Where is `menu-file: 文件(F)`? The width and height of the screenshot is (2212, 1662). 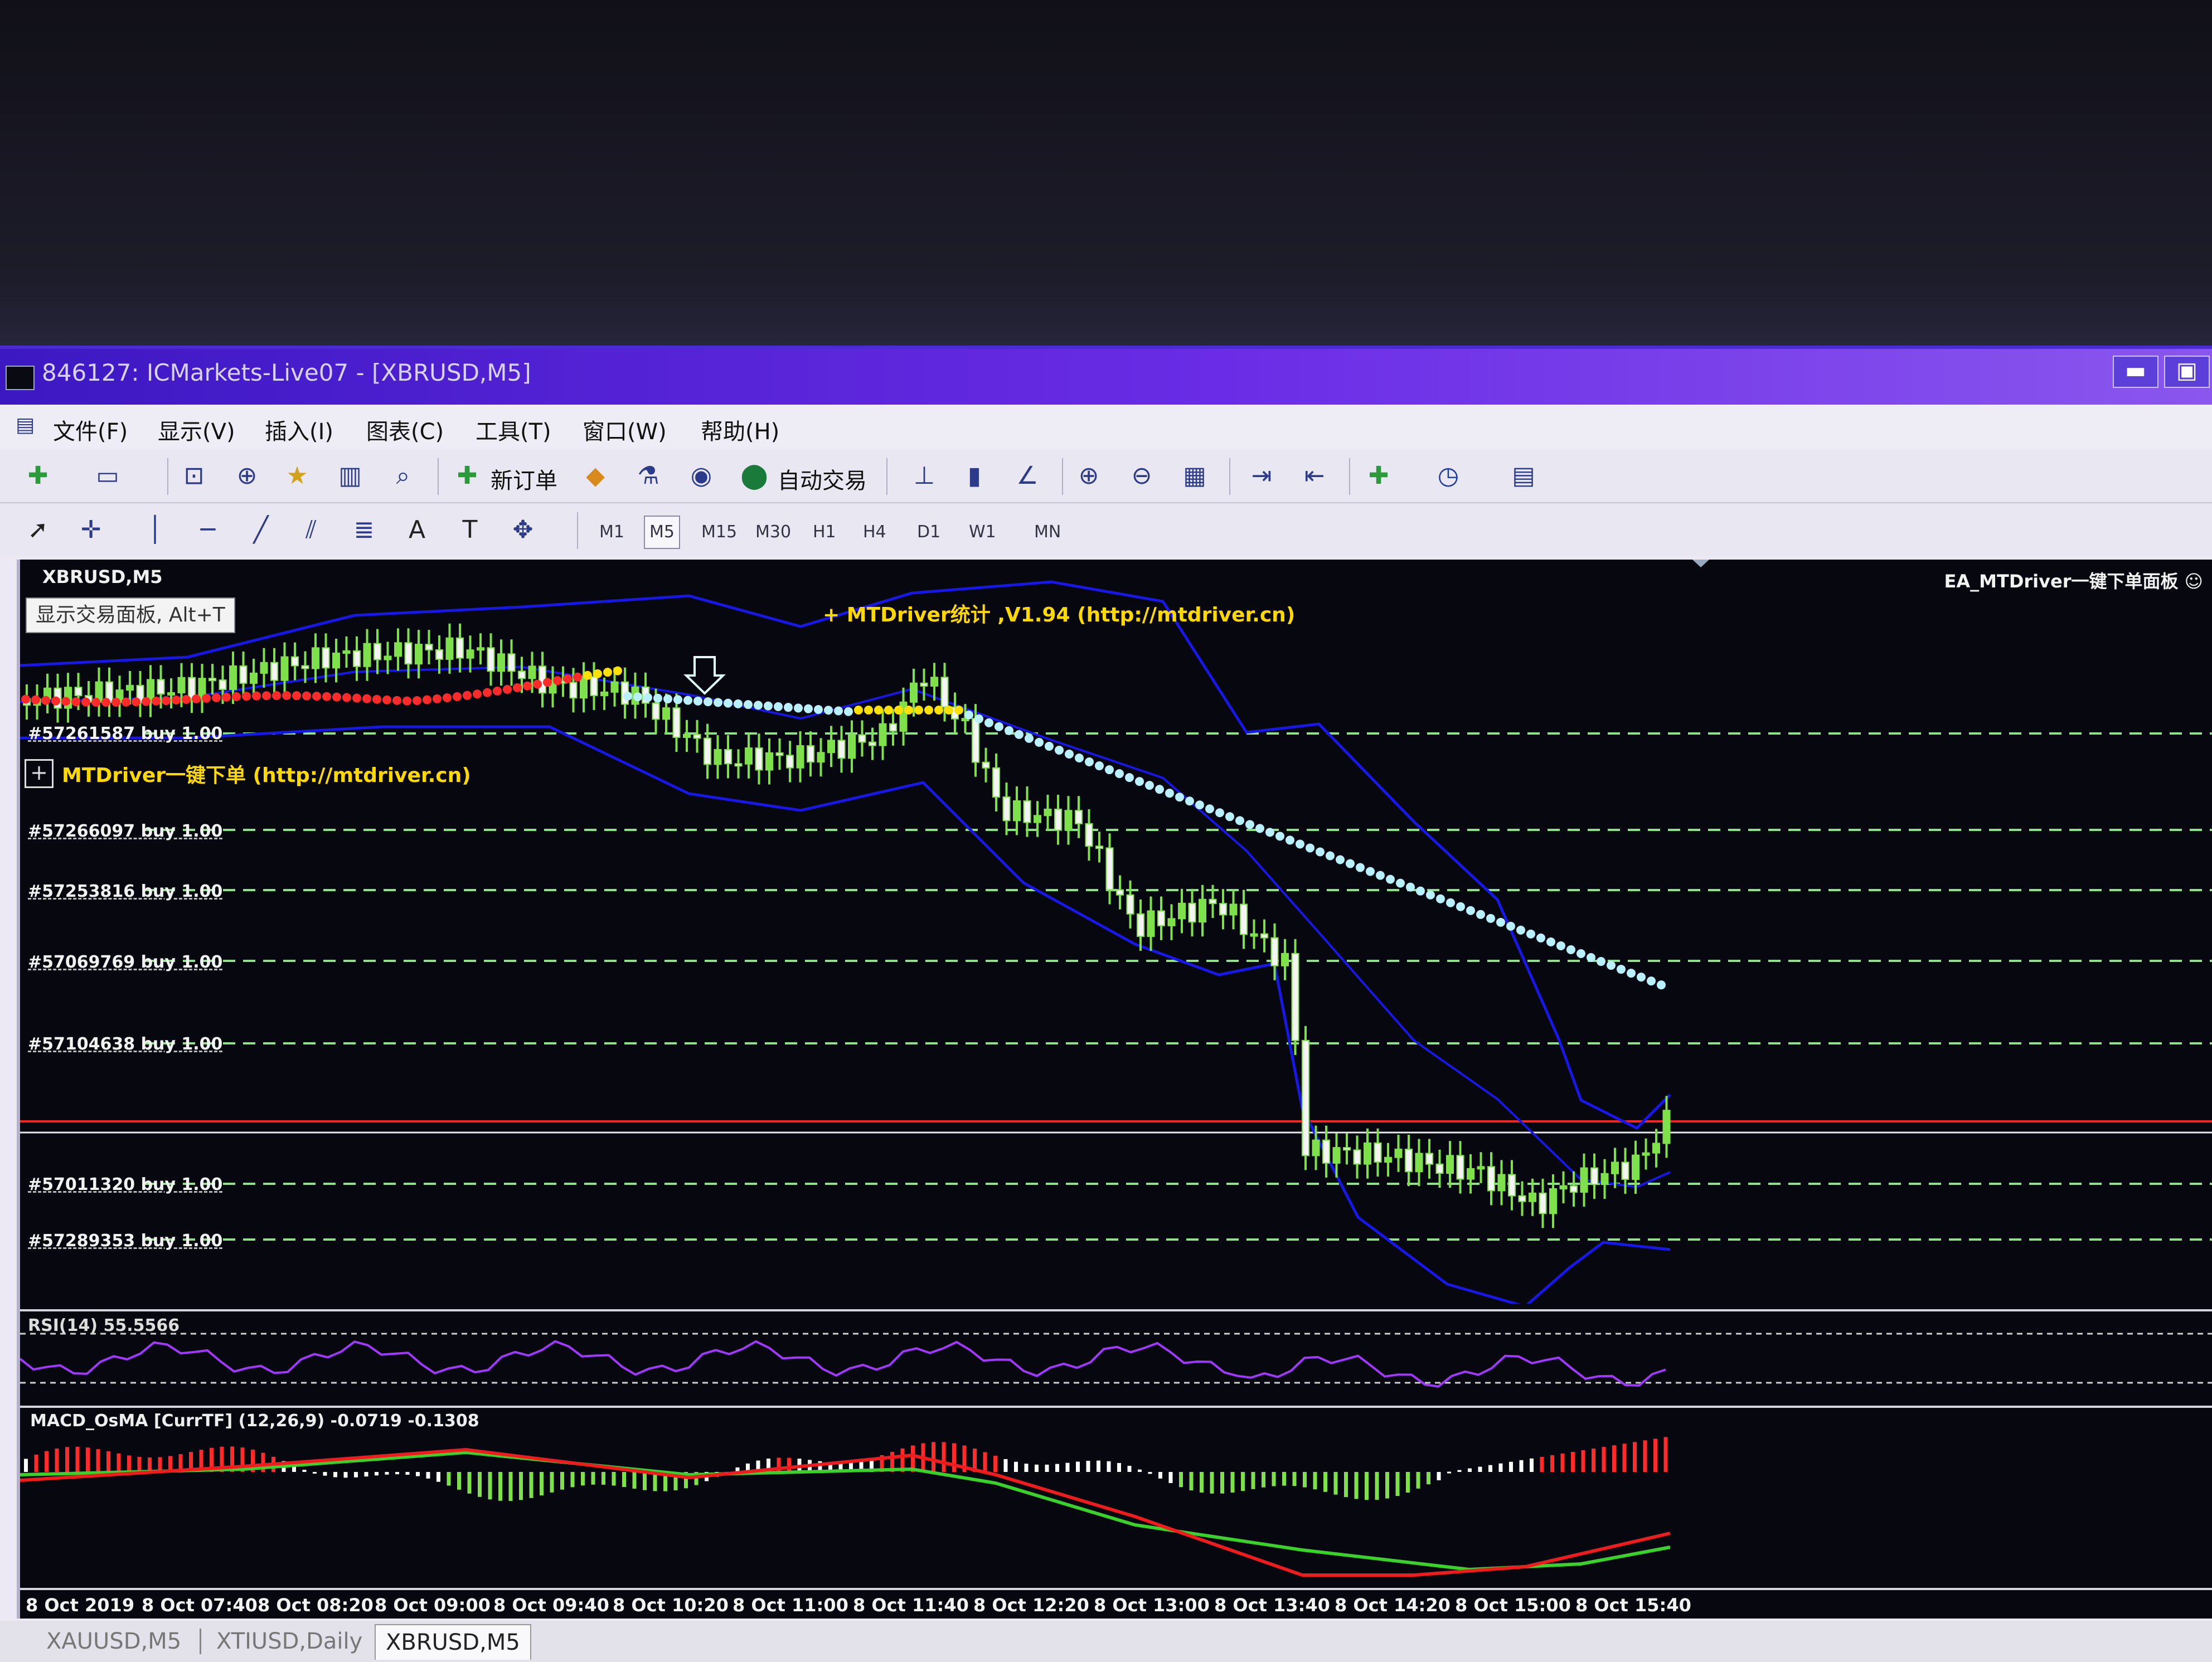 menu-file: 文件(F) is located at coordinates (90, 430).